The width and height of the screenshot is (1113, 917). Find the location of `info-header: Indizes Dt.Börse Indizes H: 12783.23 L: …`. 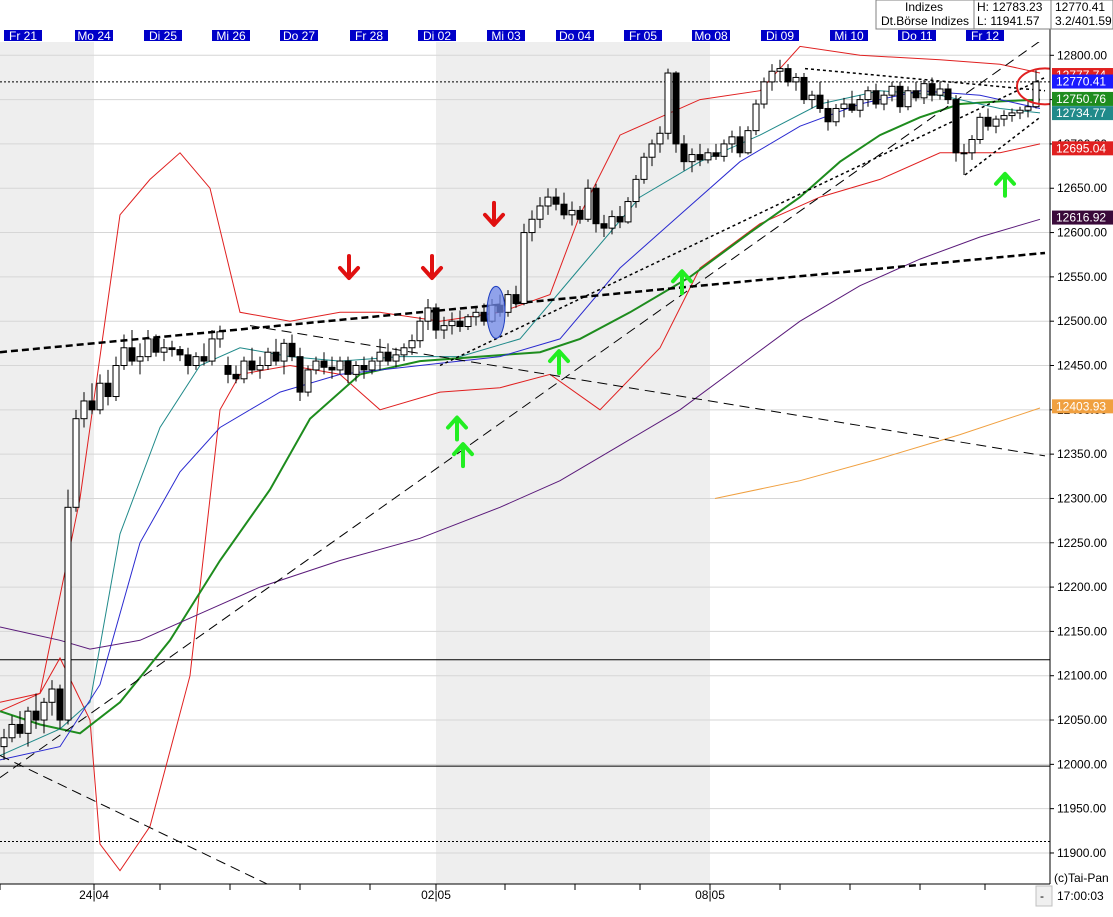

info-header: Indizes Dt.Börse Indizes H: 12783.23 L: … is located at coordinates (994, 15).